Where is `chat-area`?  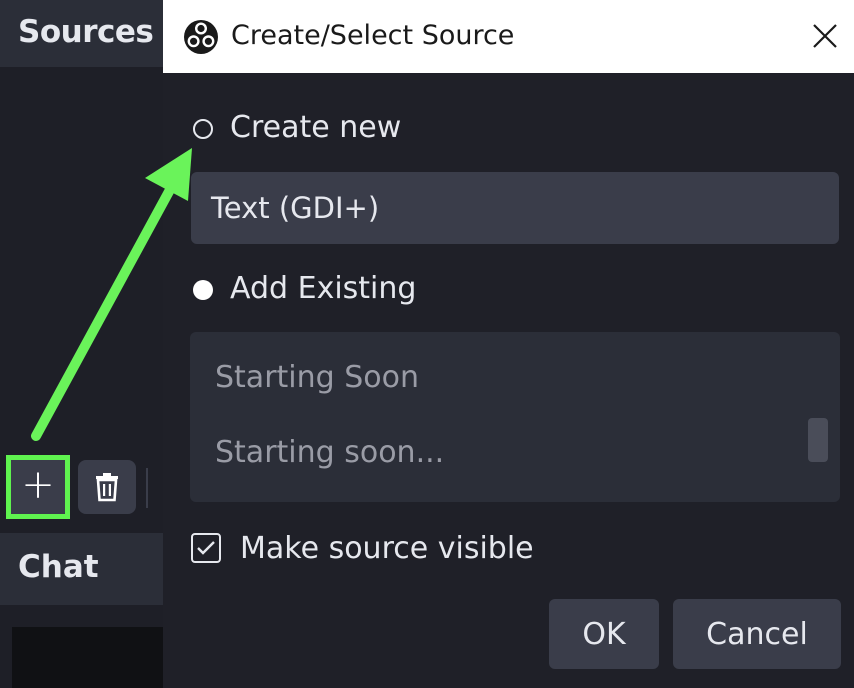 chat-area is located at coordinates (87, 657).